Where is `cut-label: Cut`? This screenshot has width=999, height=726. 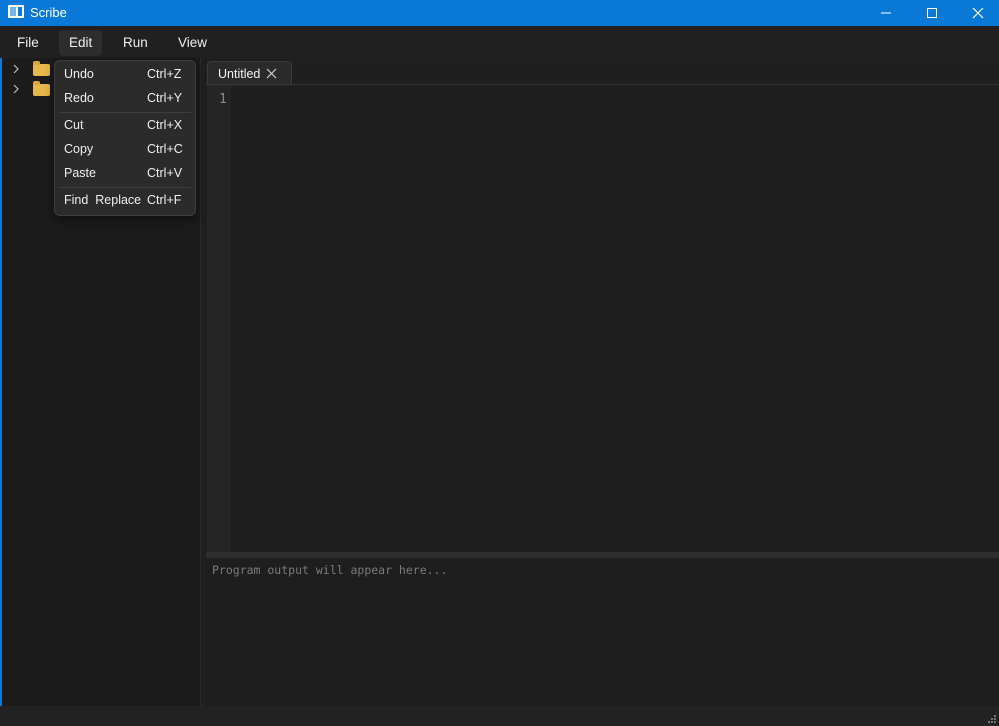 cut-label: Cut is located at coordinates (74, 125).